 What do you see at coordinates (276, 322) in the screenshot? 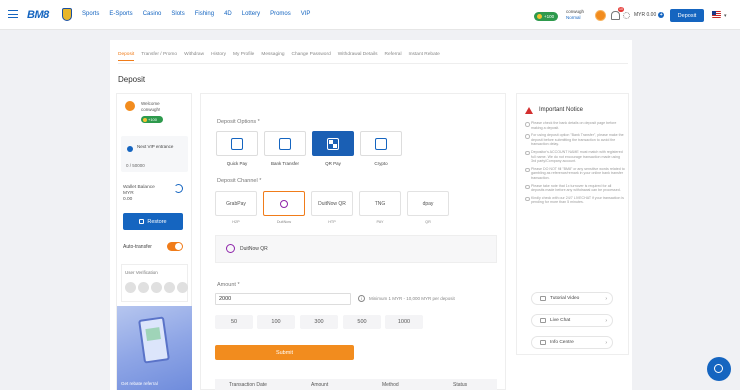
I see `amount-chip: 100` at bounding box center [276, 322].